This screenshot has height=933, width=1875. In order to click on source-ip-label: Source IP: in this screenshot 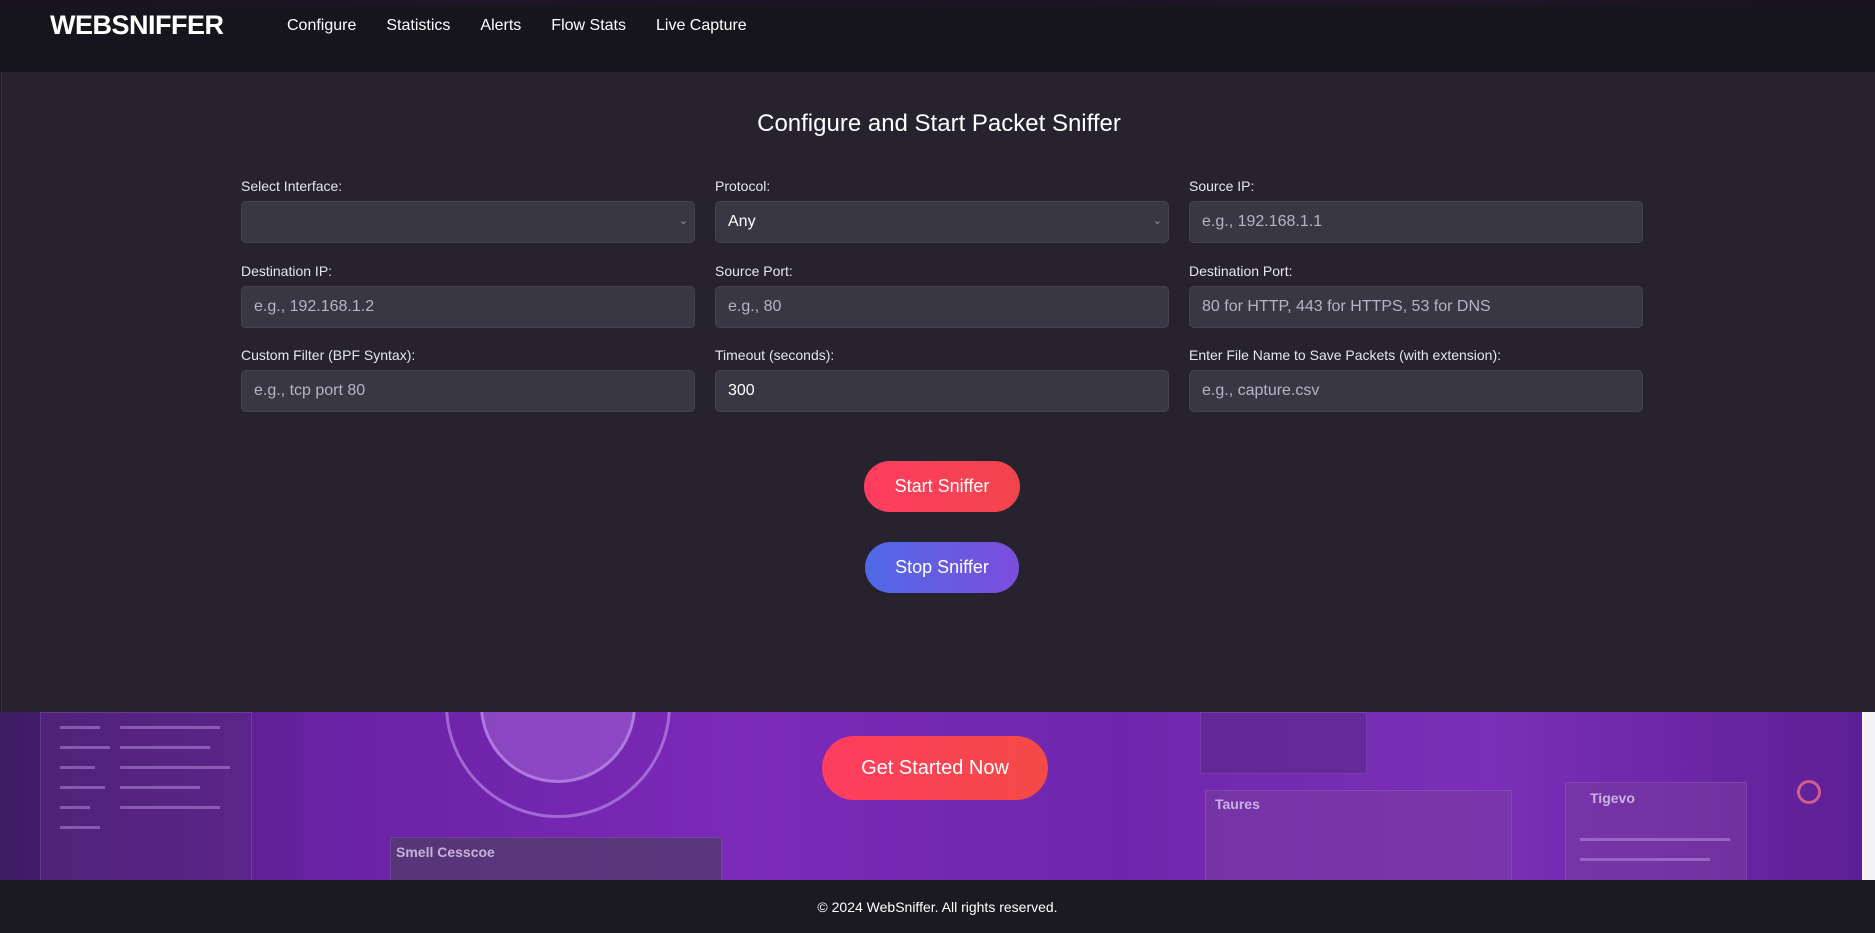, I will do `click(1222, 186)`.